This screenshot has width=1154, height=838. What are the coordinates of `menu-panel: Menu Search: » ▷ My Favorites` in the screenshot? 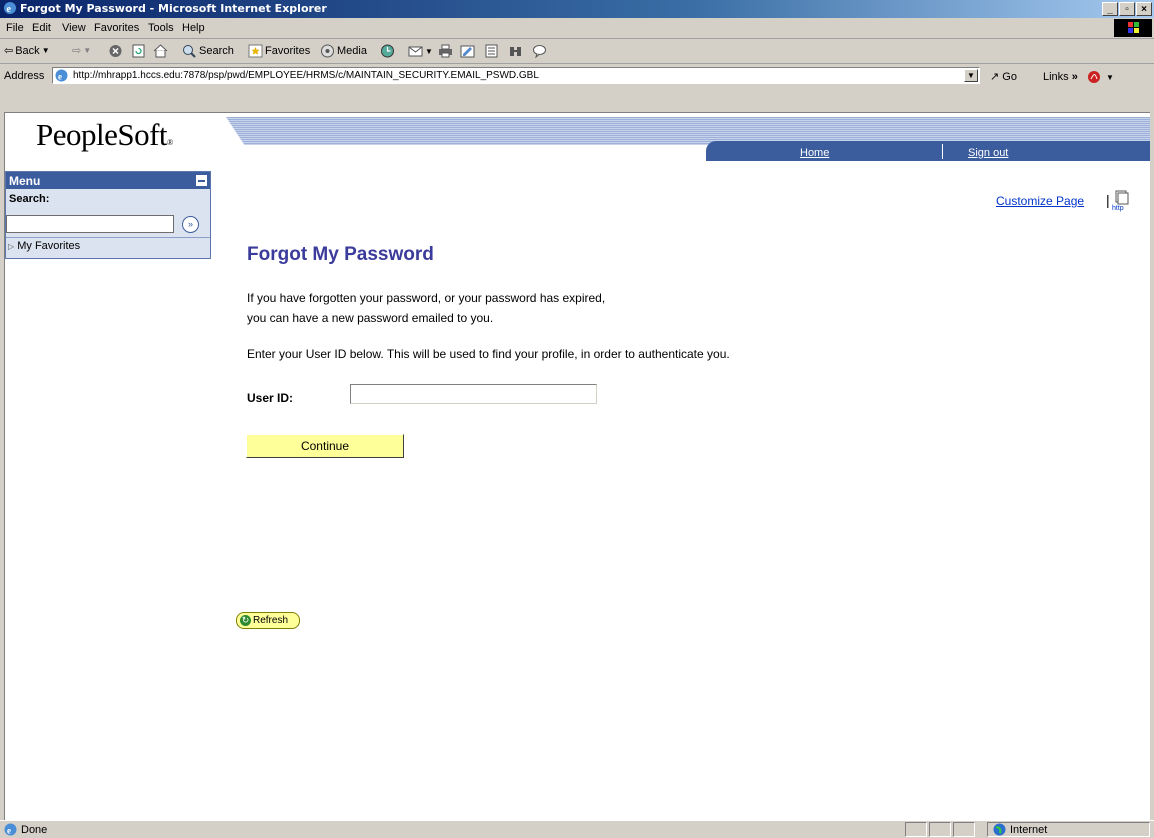 It's located at (108, 215).